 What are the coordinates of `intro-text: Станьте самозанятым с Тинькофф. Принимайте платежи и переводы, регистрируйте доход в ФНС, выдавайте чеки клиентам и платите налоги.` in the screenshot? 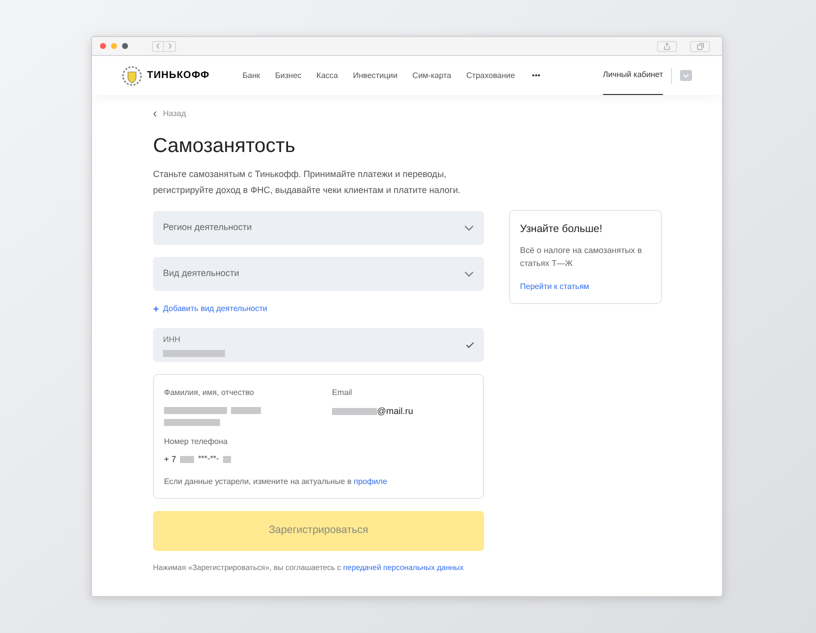 It's located at (307, 182).